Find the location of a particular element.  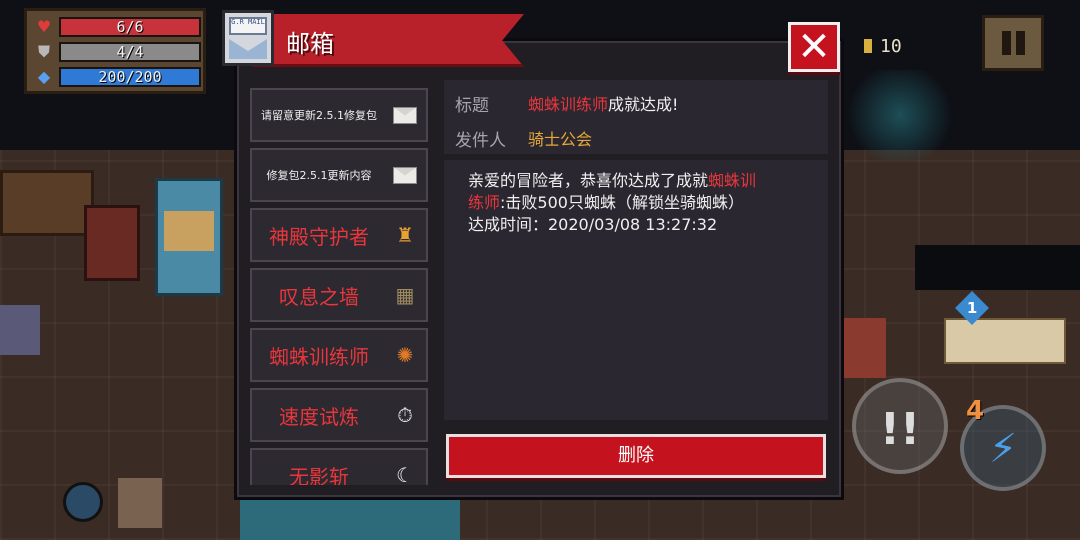

close-button: ✕ is located at coordinates (814, 47).